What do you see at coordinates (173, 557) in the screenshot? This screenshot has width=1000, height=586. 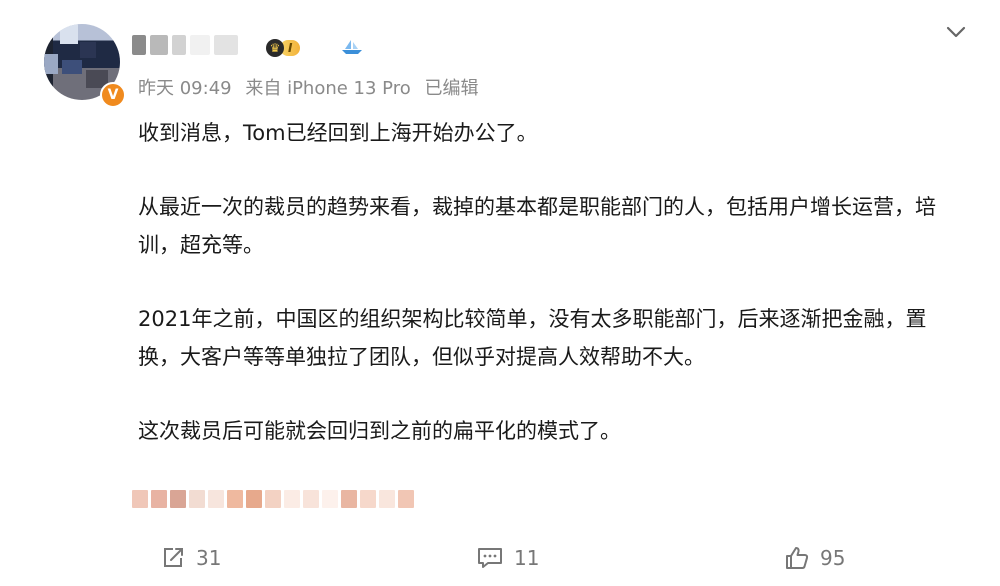 I see `share-icon` at bounding box center [173, 557].